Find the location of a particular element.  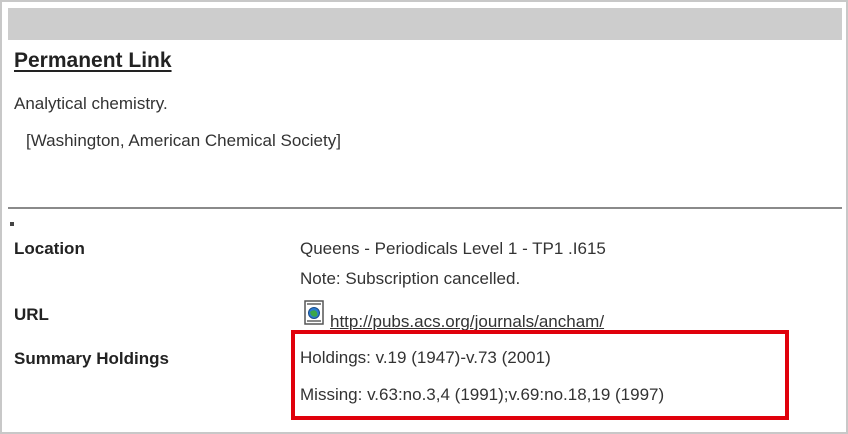

record-title: Analytical chemistry. is located at coordinates (91, 103).